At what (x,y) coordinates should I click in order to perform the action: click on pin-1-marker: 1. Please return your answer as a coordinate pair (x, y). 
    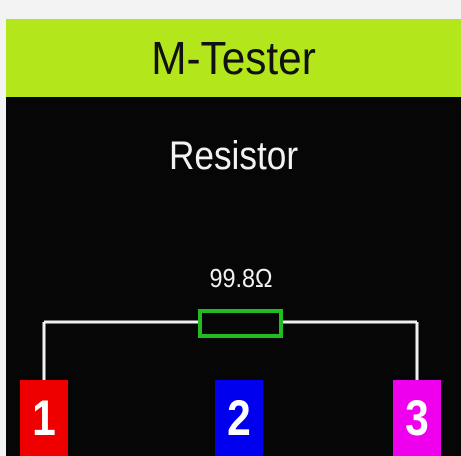
    Looking at the image, I should click on (44, 418).